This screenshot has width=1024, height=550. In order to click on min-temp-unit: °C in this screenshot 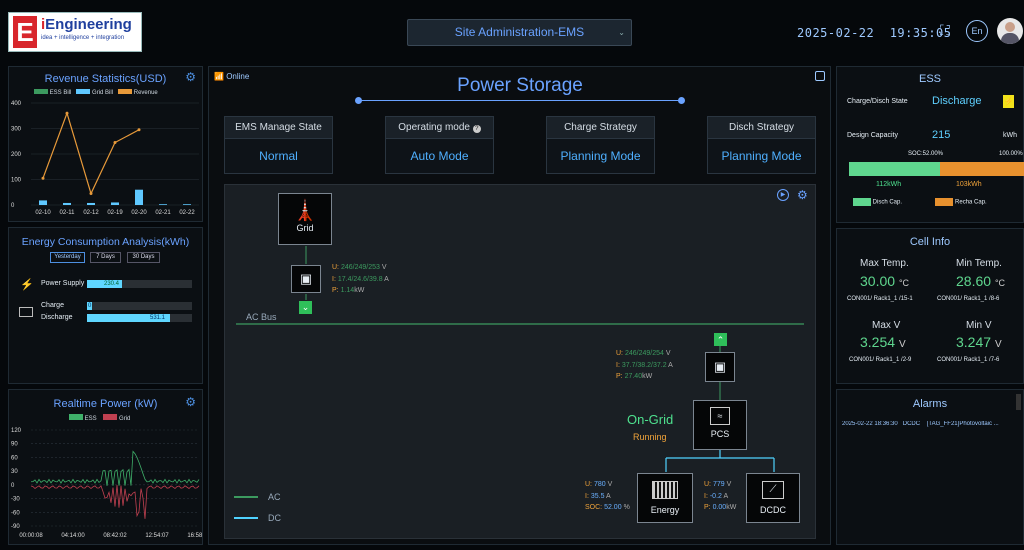, I will do `click(1000, 283)`.